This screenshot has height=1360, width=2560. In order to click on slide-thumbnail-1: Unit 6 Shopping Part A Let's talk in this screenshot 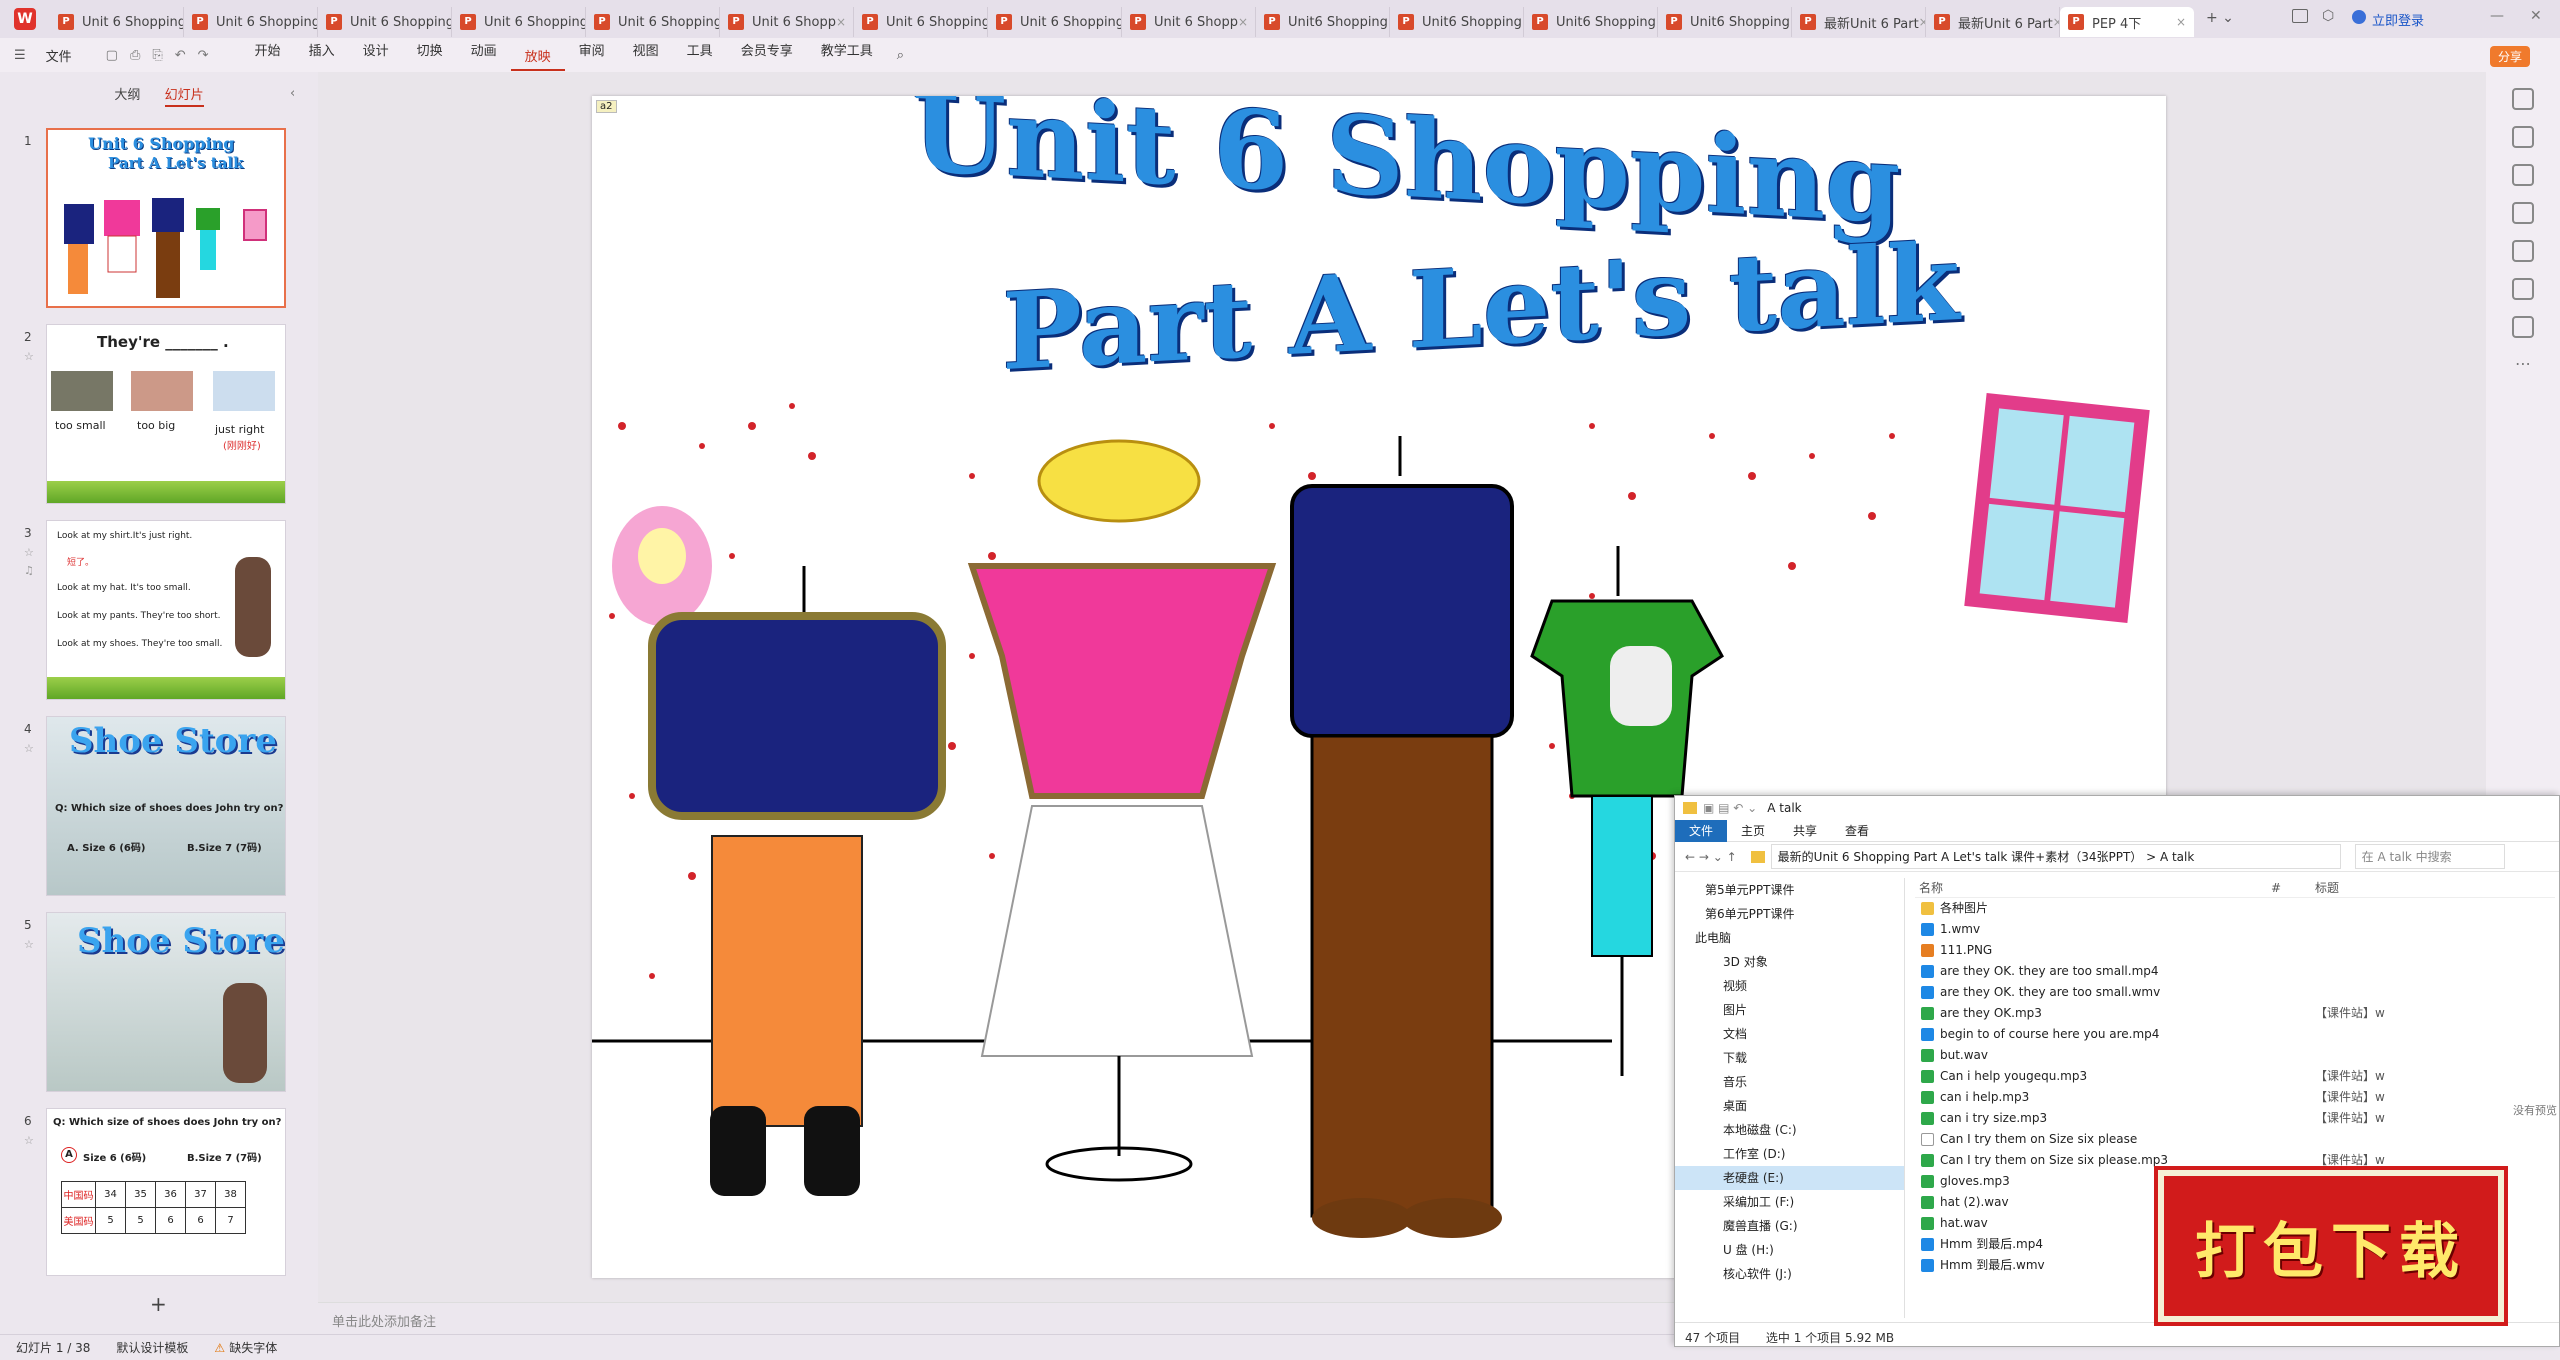, I will do `click(166, 218)`.